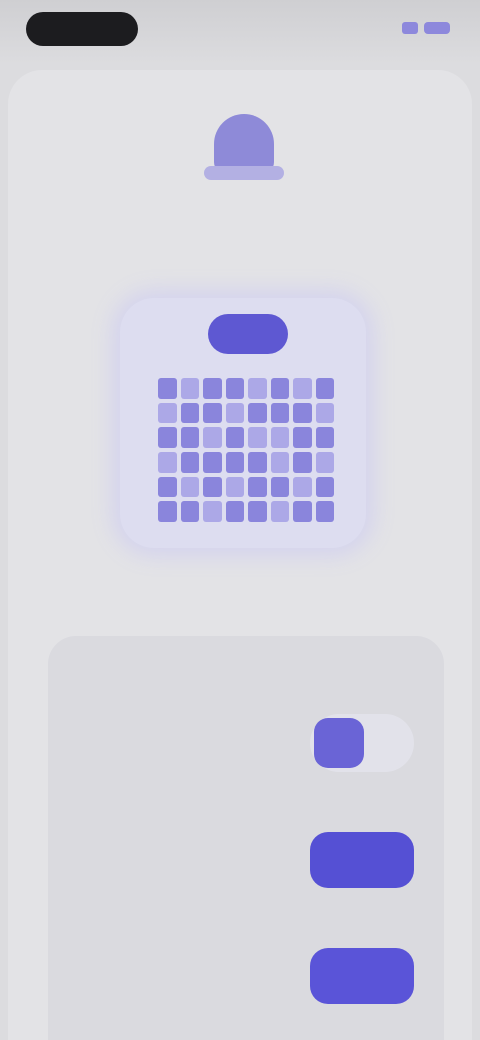  Describe the element at coordinates (410, 28) in the screenshot. I see `signal-icon` at that location.